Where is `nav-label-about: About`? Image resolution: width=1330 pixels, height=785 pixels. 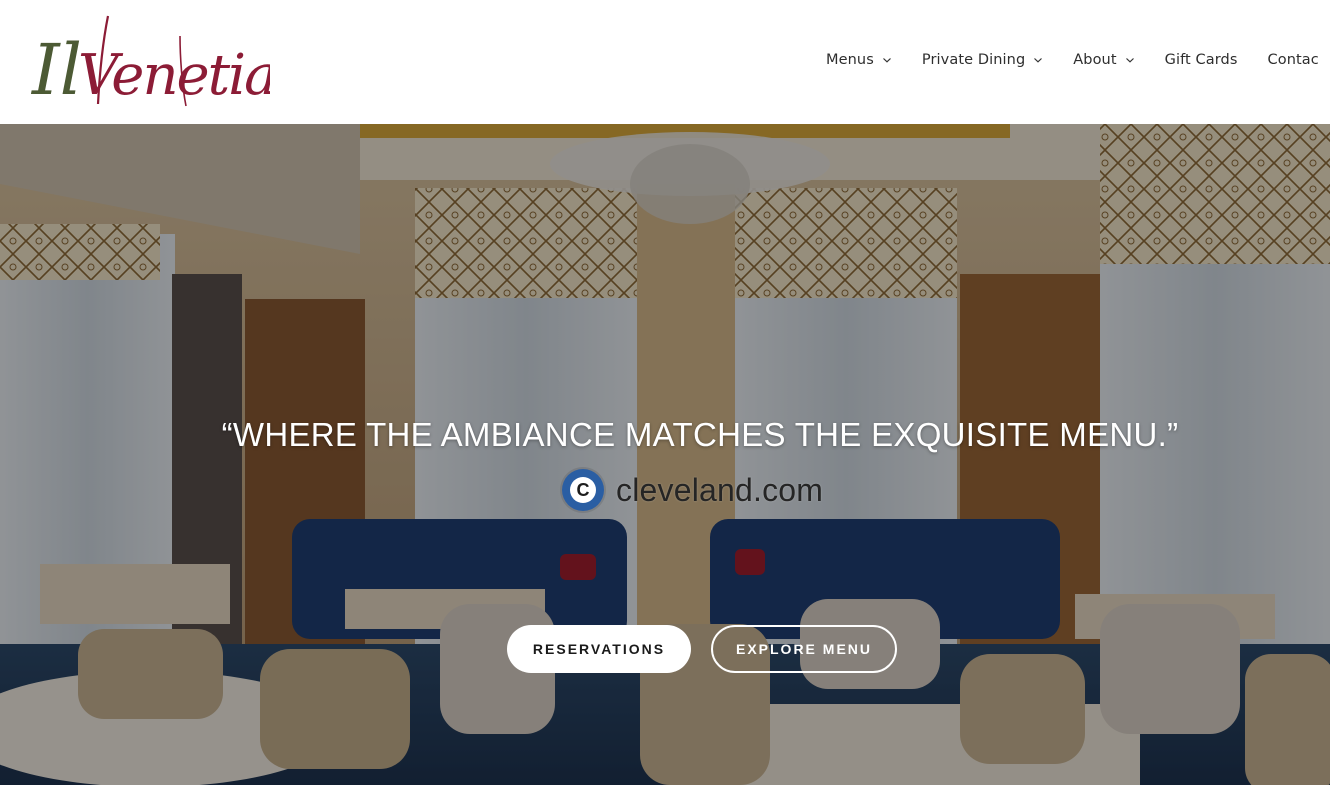 nav-label-about: About is located at coordinates (1095, 60).